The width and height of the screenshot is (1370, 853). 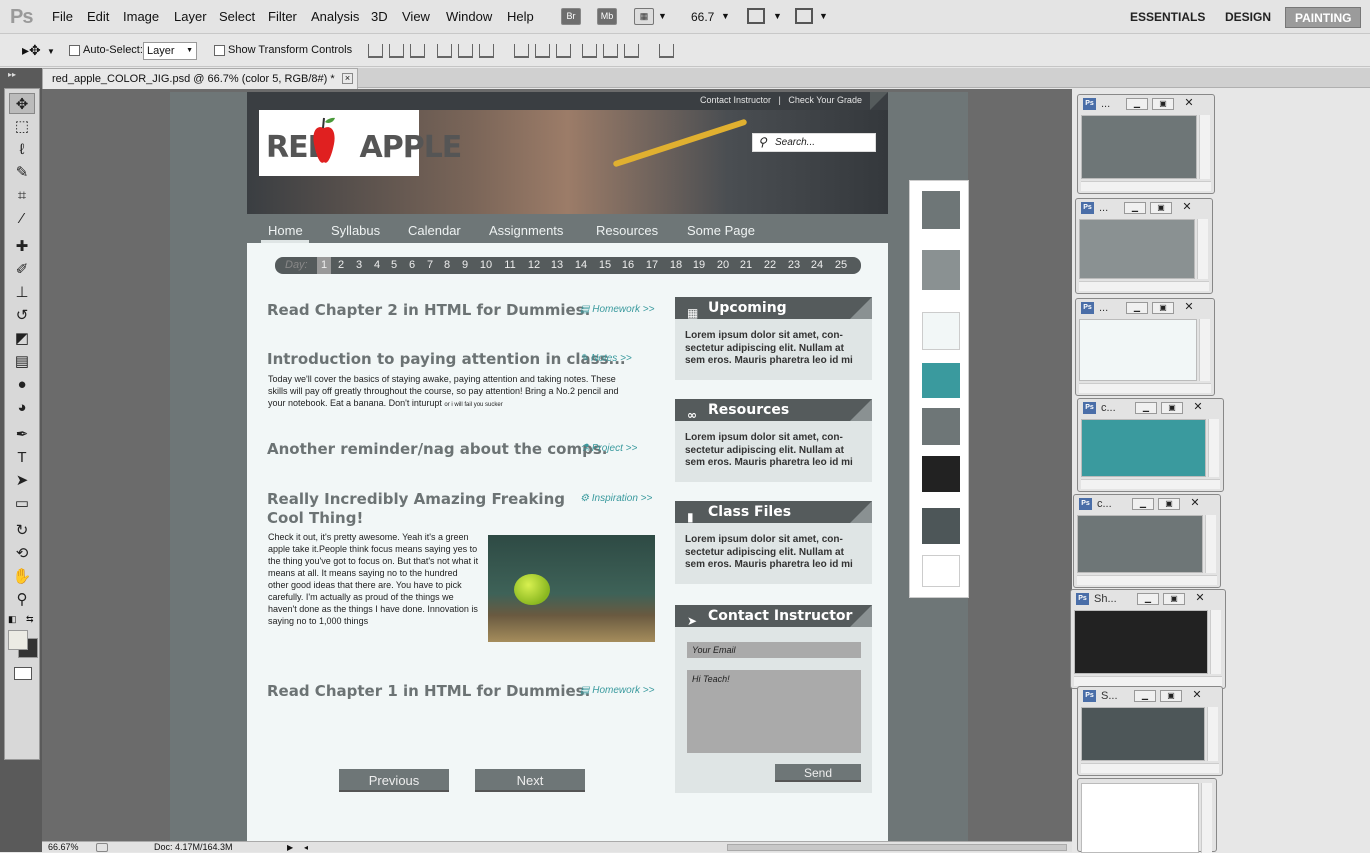 What do you see at coordinates (394, 780) in the screenshot?
I see `previous-button: Previous` at bounding box center [394, 780].